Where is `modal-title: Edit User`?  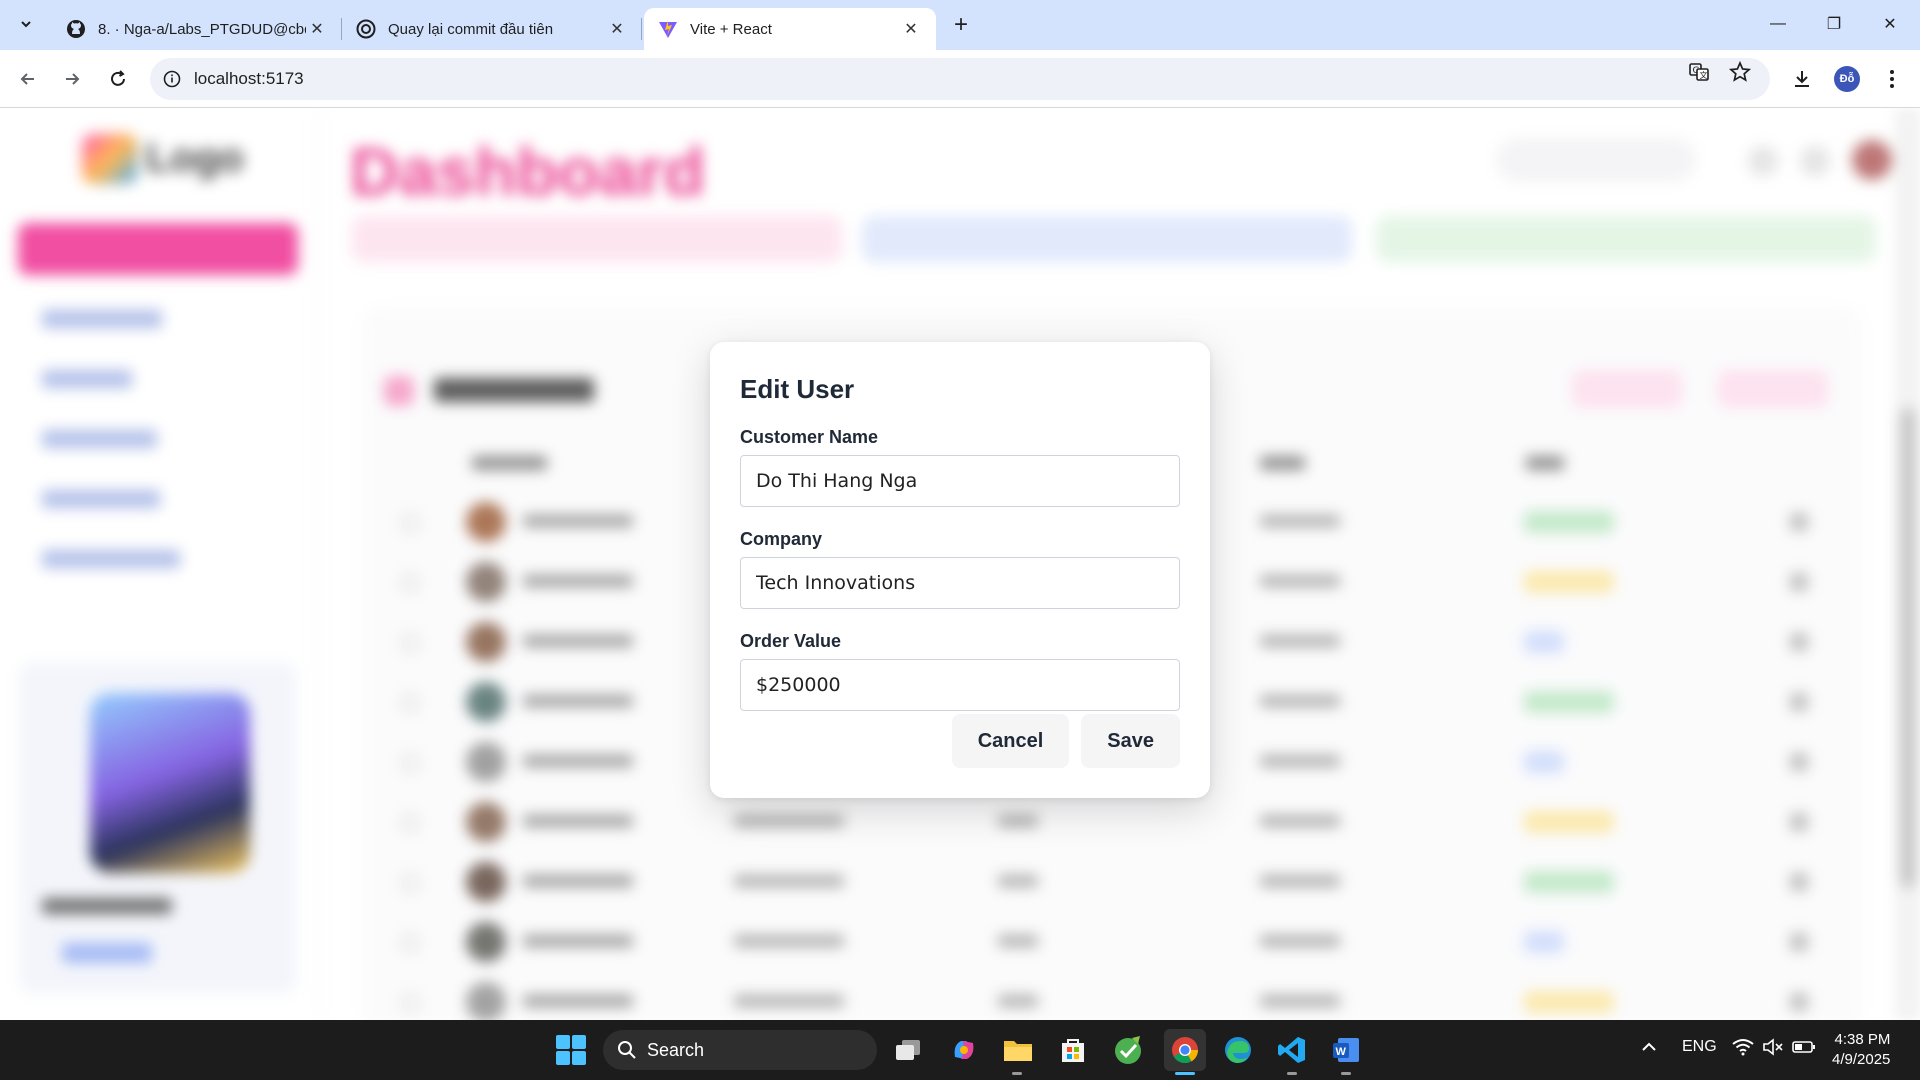
modal-title: Edit User is located at coordinates (797, 389).